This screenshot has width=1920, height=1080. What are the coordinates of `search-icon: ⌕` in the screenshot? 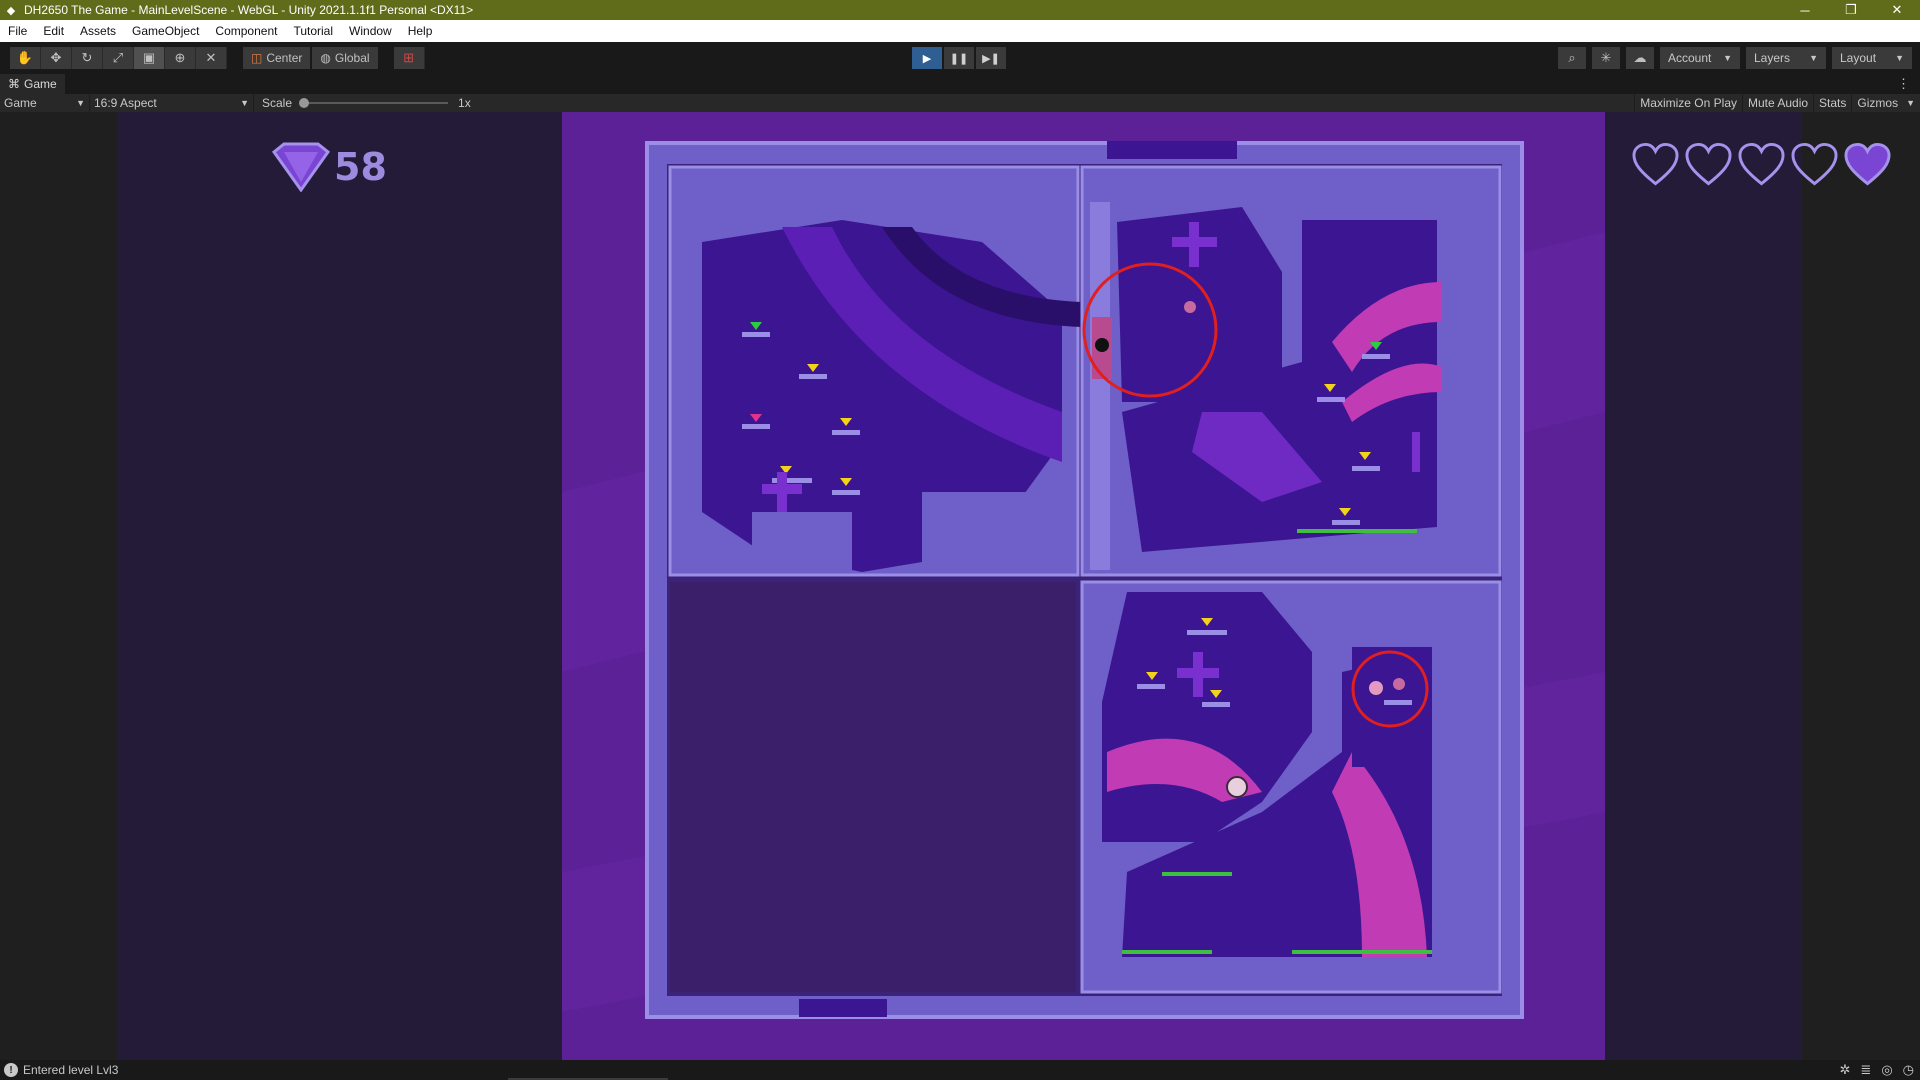 It's located at (1572, 58).